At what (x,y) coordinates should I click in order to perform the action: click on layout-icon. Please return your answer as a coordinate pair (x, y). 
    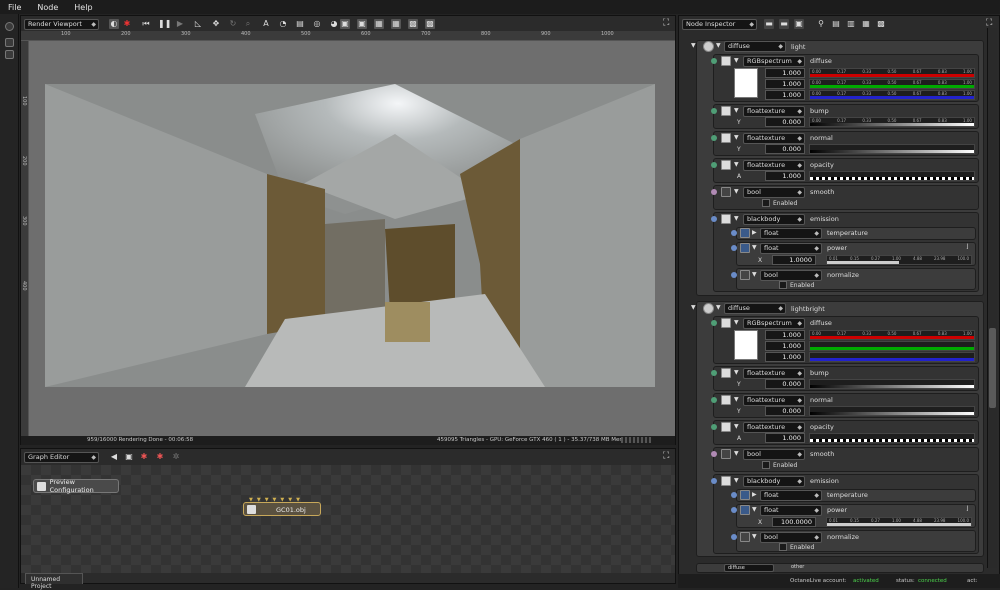
    Looking at the image, I should click on (9, 54).